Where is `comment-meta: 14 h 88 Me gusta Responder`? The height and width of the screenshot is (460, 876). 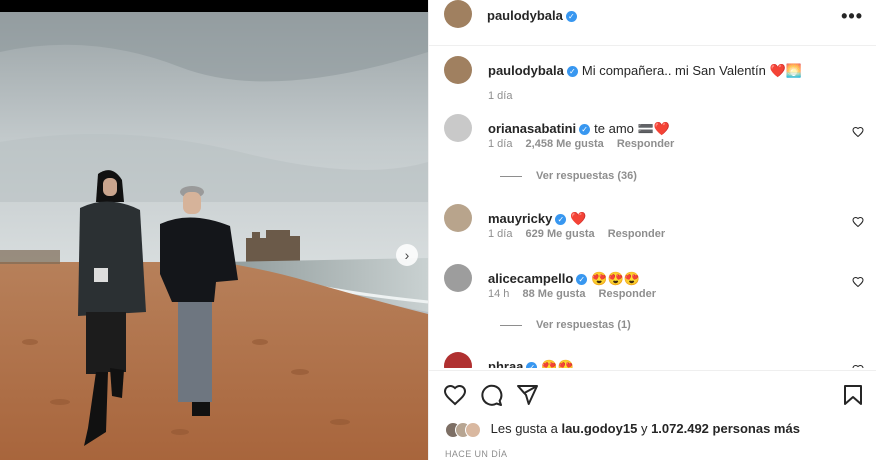
comment-meta: 14 h 88 Me gusta Responder is located at coordinates (577, 294).